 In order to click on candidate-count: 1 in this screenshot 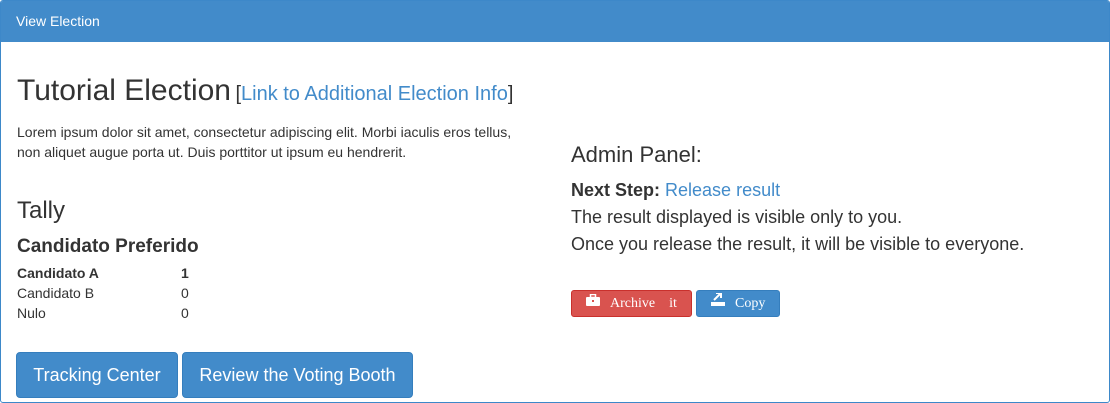, I will do `click(185, 273)`.